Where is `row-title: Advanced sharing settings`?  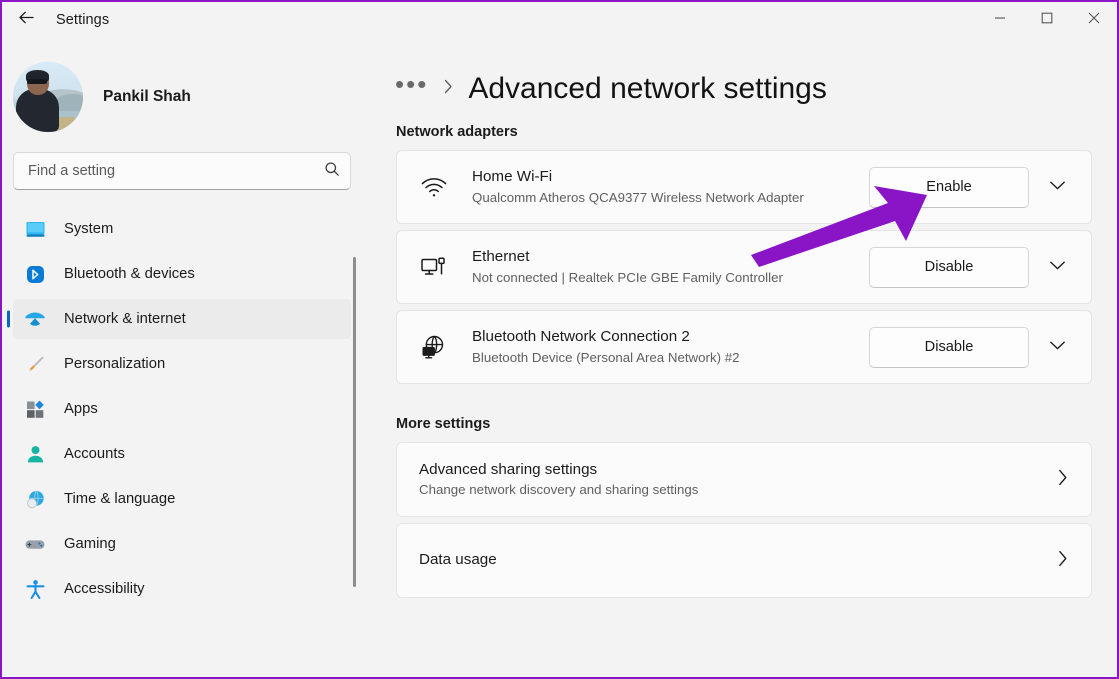
row-title: Advanced sharing settings is located at coordinates (508, 469).